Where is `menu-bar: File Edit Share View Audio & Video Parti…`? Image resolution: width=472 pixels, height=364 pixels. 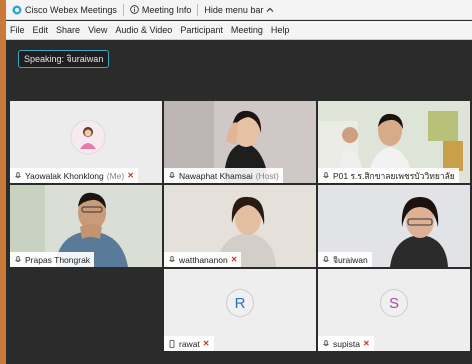
menu-bar: File Edit Share View Audio & Video Parti… is located at coordinates (239, 30).